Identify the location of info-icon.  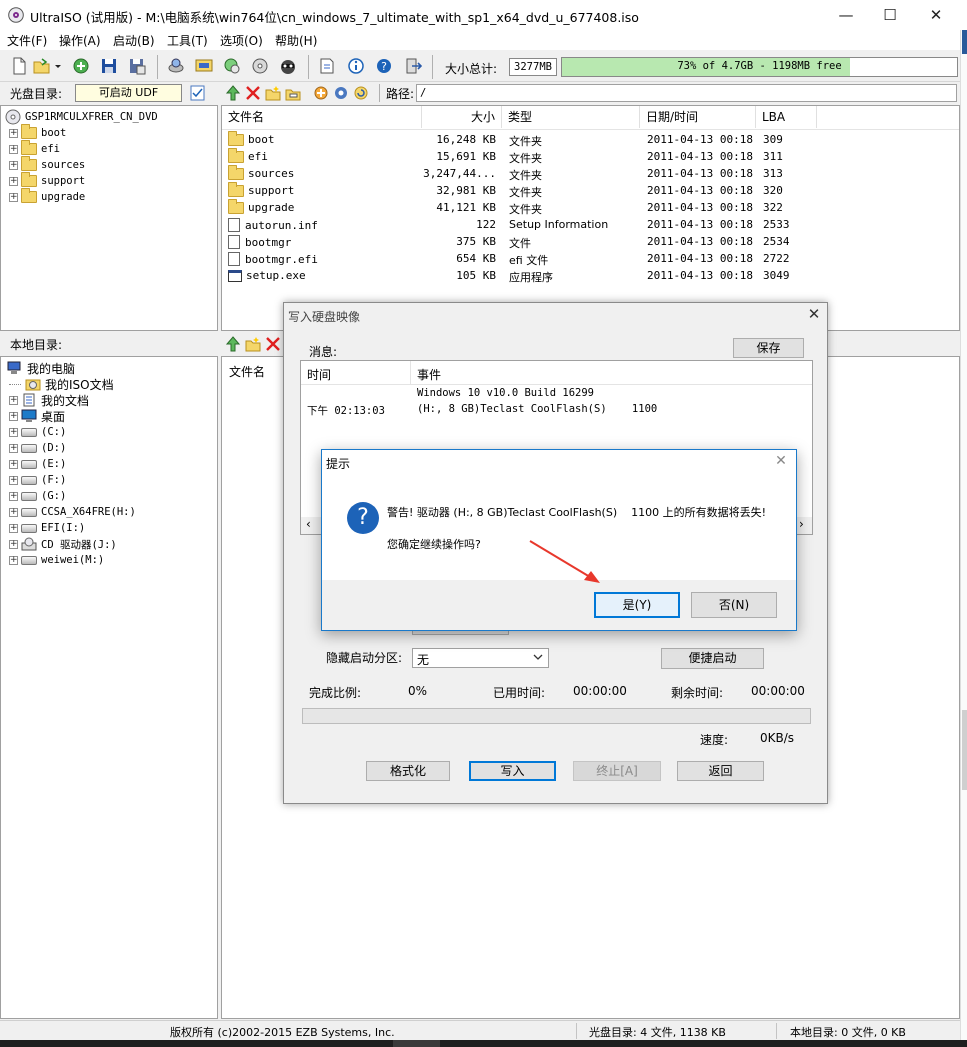
(356, 66).